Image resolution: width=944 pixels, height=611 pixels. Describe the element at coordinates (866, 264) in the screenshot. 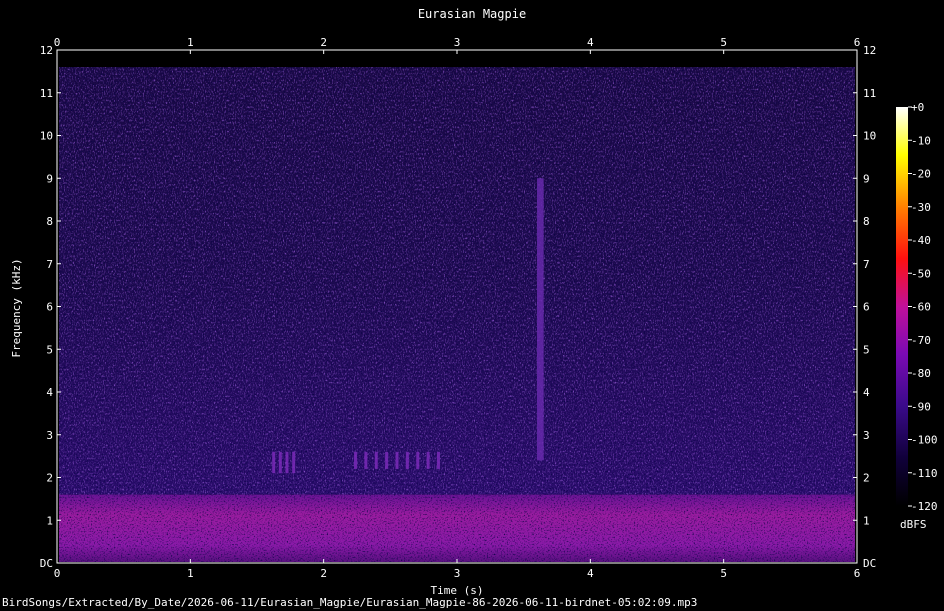

I see `y-tick-label-right: 7` at that location.